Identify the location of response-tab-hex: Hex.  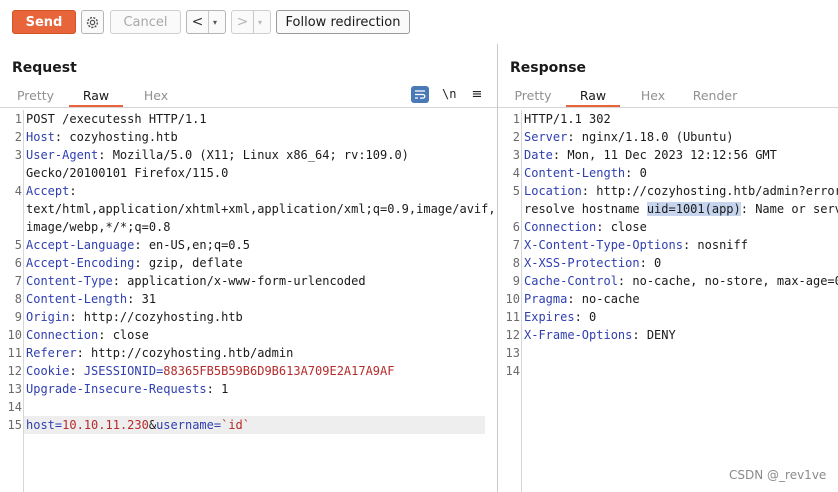
(653, 96).